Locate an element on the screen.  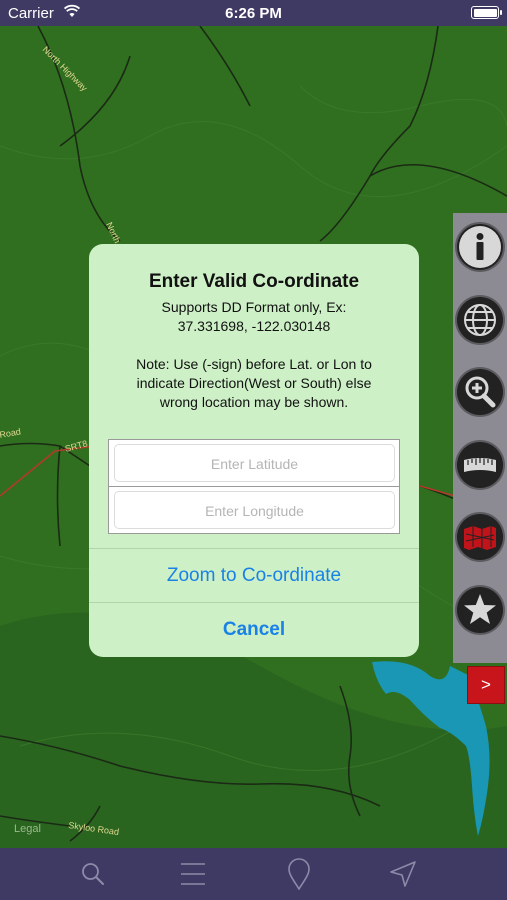
zoom-in-button is located at coordinates (480, 392).